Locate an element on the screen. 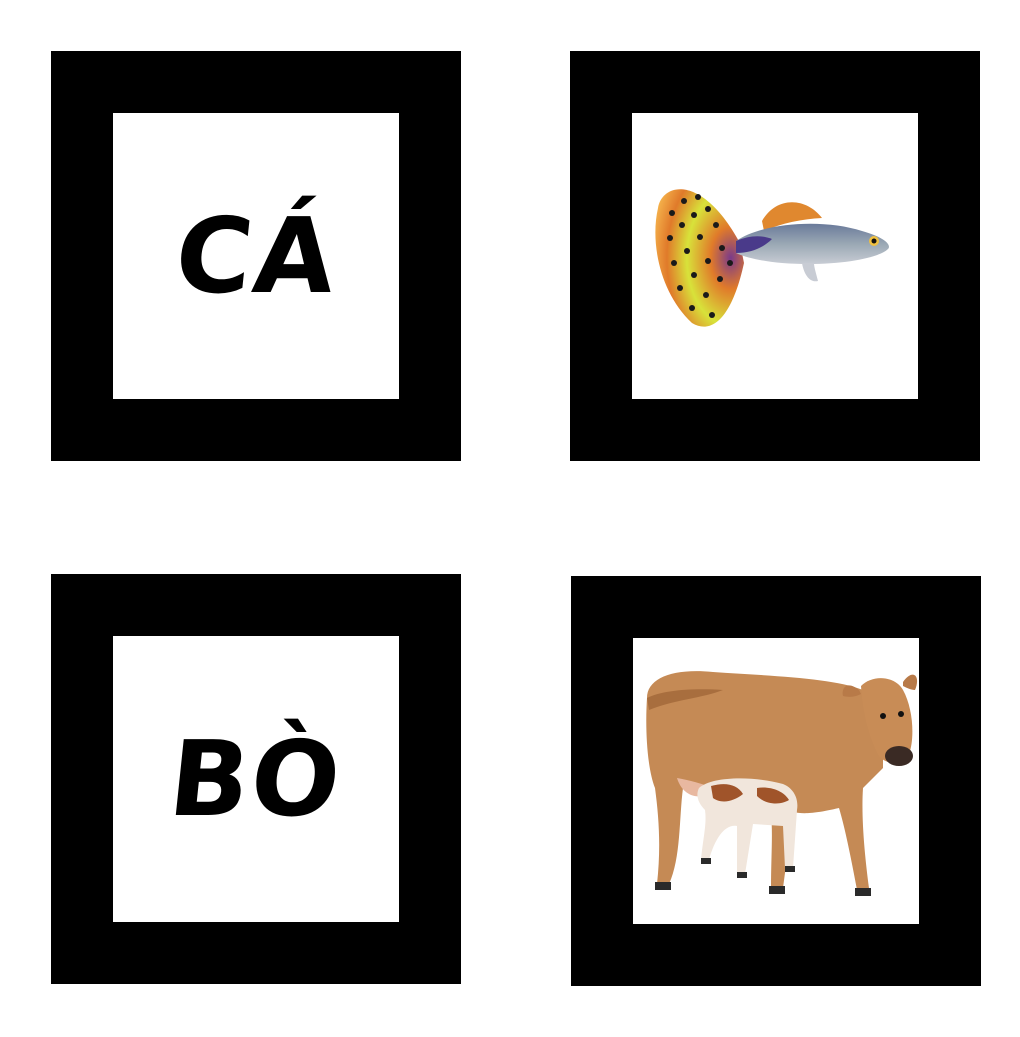  word-label-bo: BÒ is located at coordinates (256, 779).